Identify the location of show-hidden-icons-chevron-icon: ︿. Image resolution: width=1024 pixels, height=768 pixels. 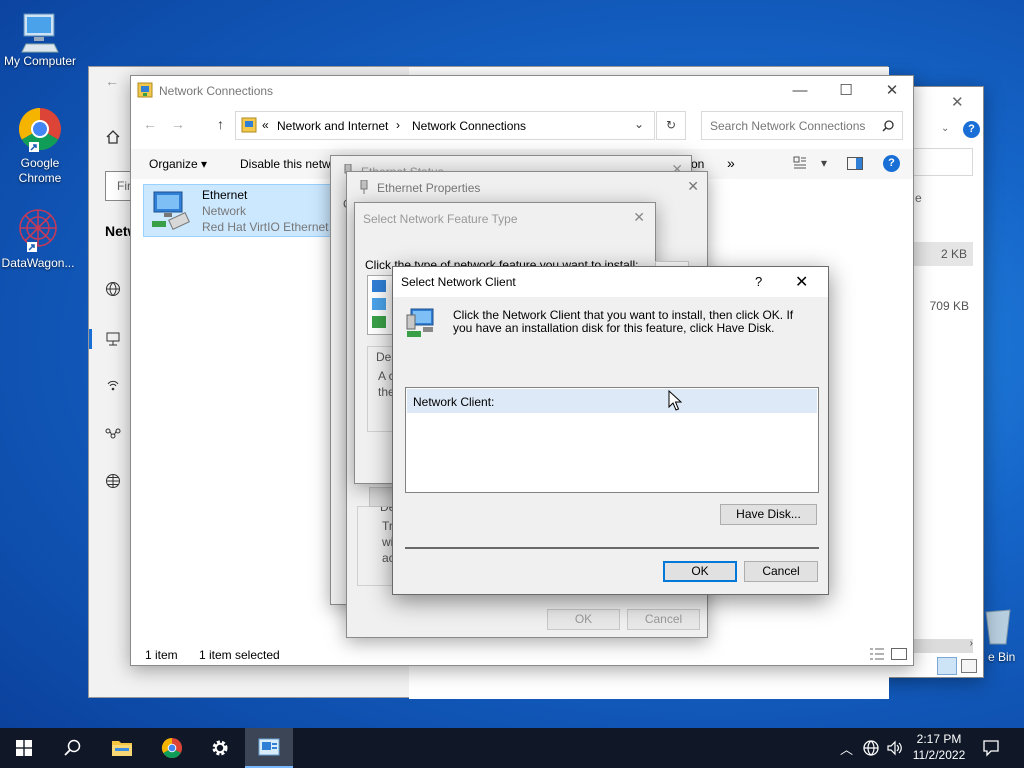
(846, 748).